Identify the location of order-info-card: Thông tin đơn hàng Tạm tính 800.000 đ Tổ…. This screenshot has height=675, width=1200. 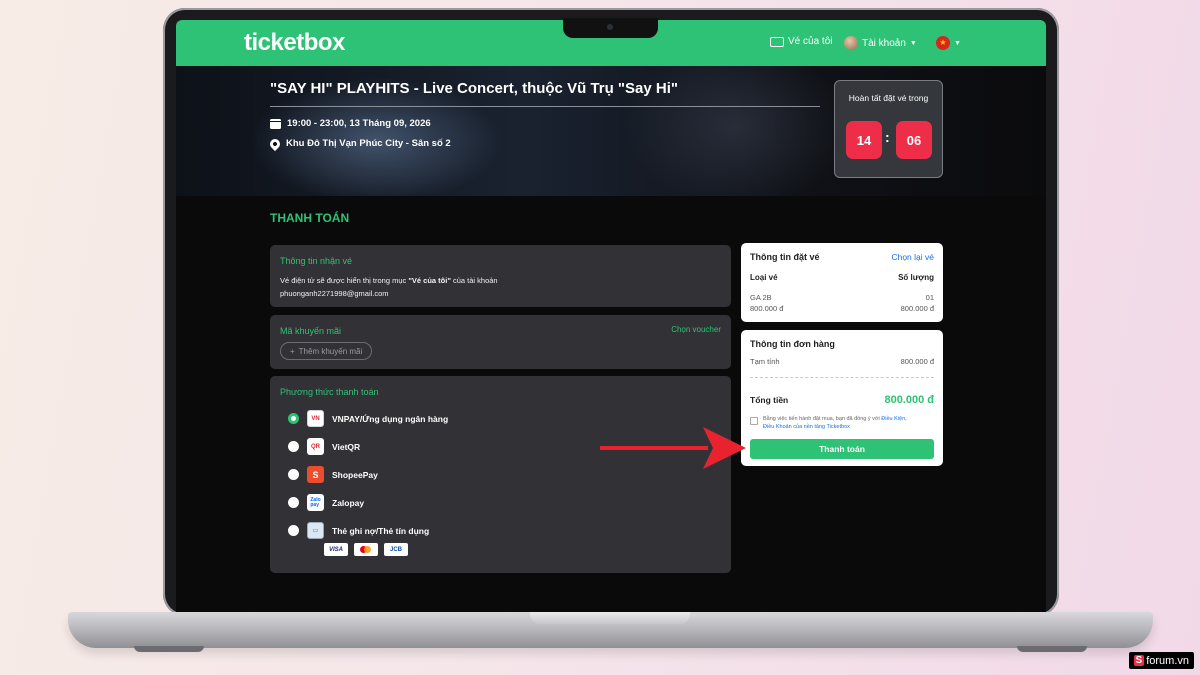
(842, 398).